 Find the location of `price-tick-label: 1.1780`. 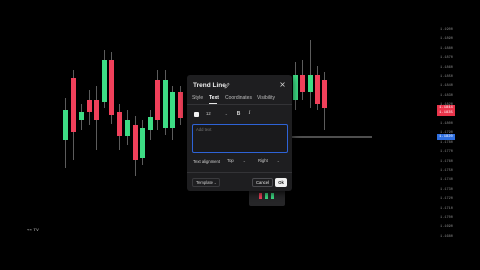

price-tick-label: 1.1780 is located at coordinates (446, 142).